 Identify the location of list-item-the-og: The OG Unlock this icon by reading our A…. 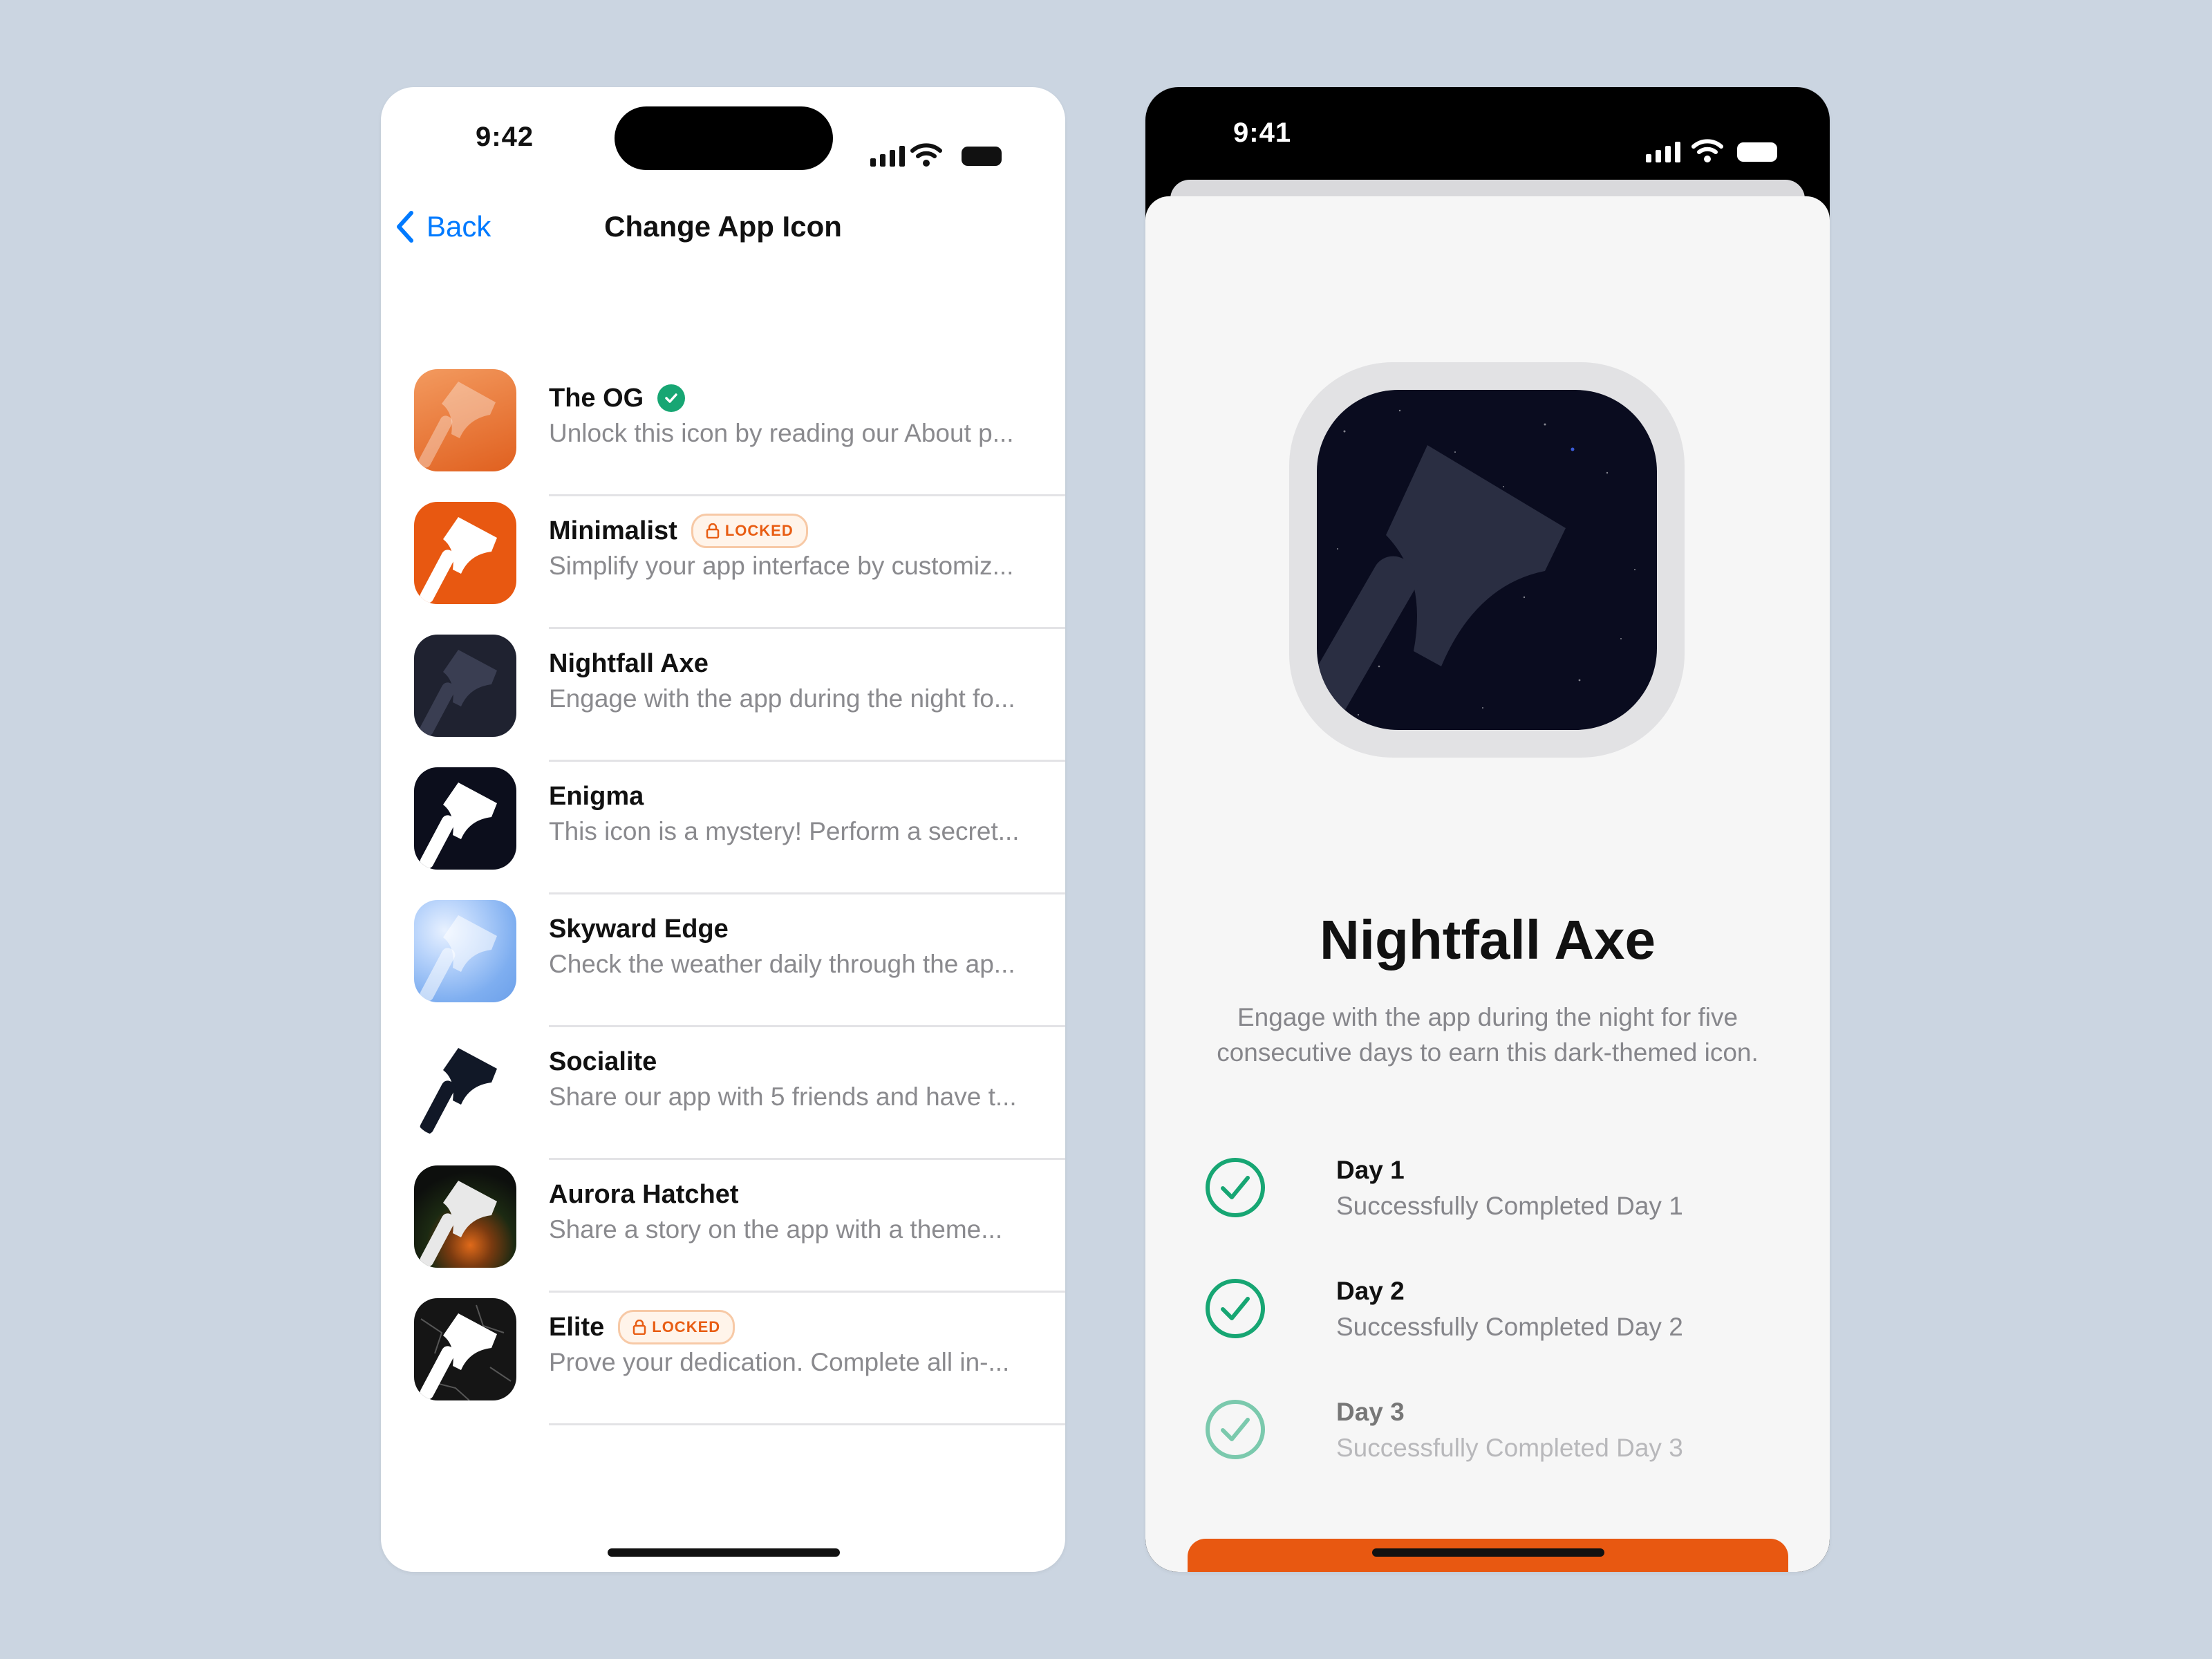
(723, 430).